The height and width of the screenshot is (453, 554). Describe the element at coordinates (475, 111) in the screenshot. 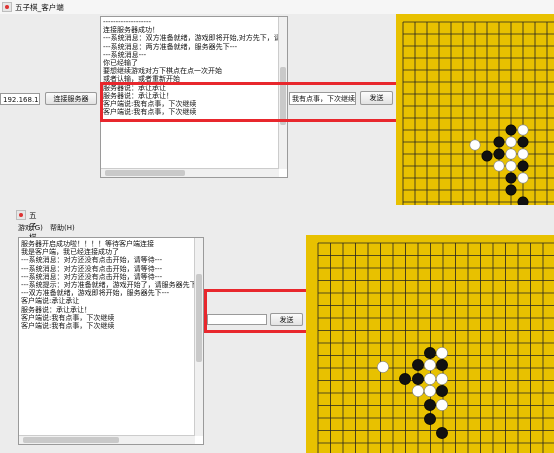

I see `client-gomoku-board` at that location.